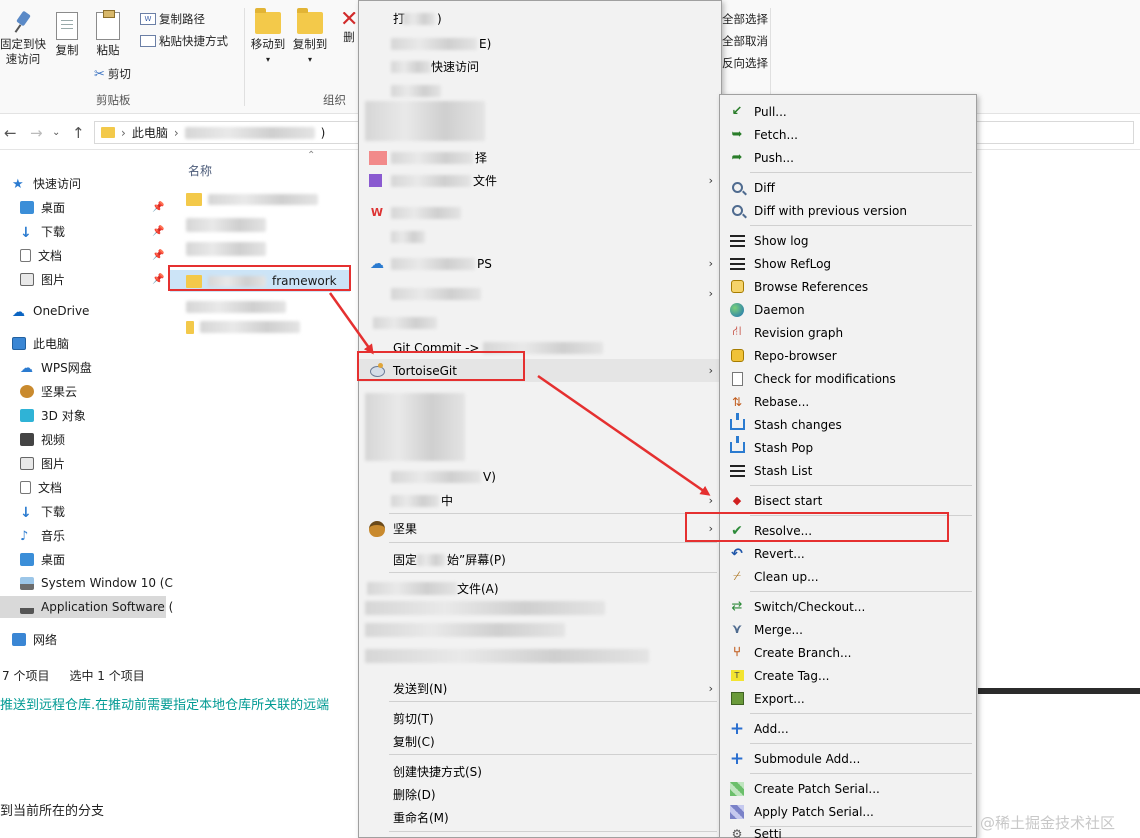 Image resolution: width=1140 pixels, height=838 pixels. What do you see at coordinates (848, 332) in the screenshot?
I see `tgit-revision-graph: ⛙ Revision graph` at bounding box center [848, 332].